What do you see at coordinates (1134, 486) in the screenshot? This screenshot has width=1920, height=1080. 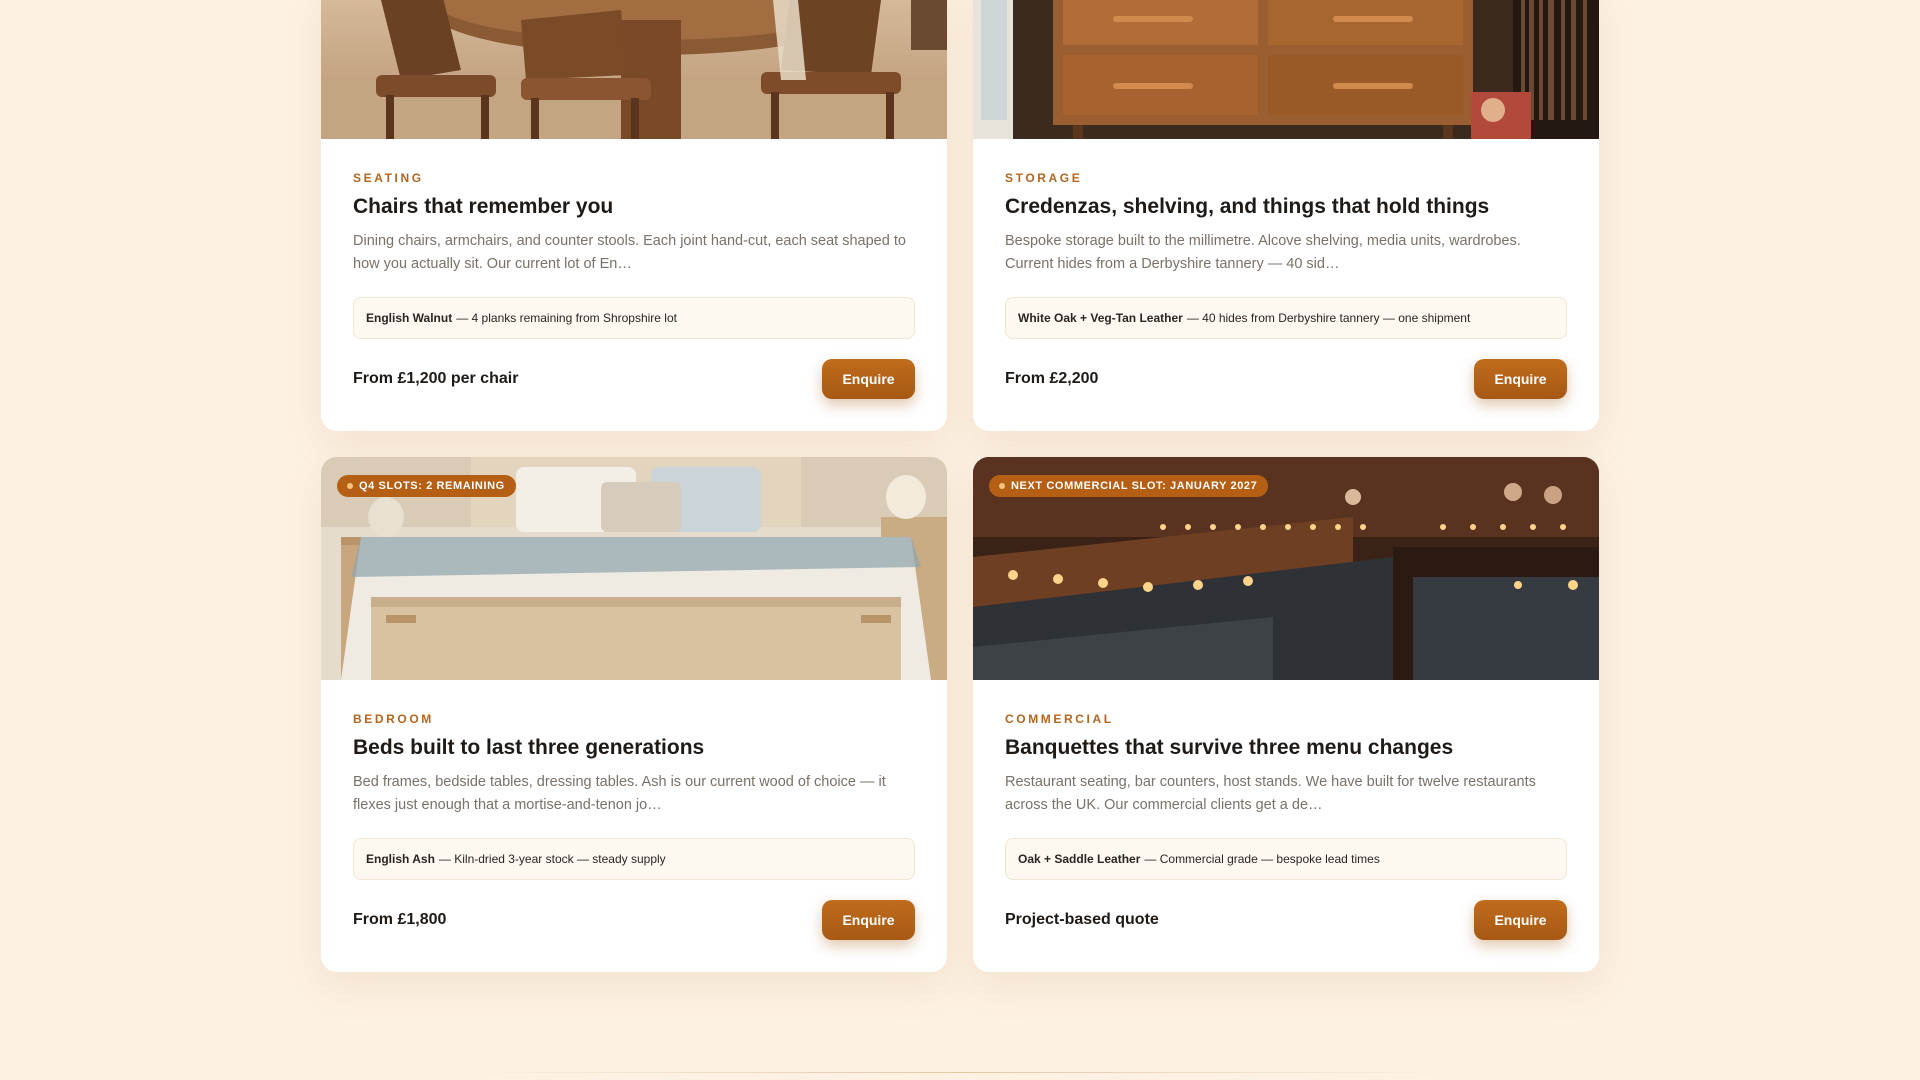 I see `badge-label: NEXT COMMERCIAL SLOT: JANUARY 2027` at bounding box center [1134, 486].